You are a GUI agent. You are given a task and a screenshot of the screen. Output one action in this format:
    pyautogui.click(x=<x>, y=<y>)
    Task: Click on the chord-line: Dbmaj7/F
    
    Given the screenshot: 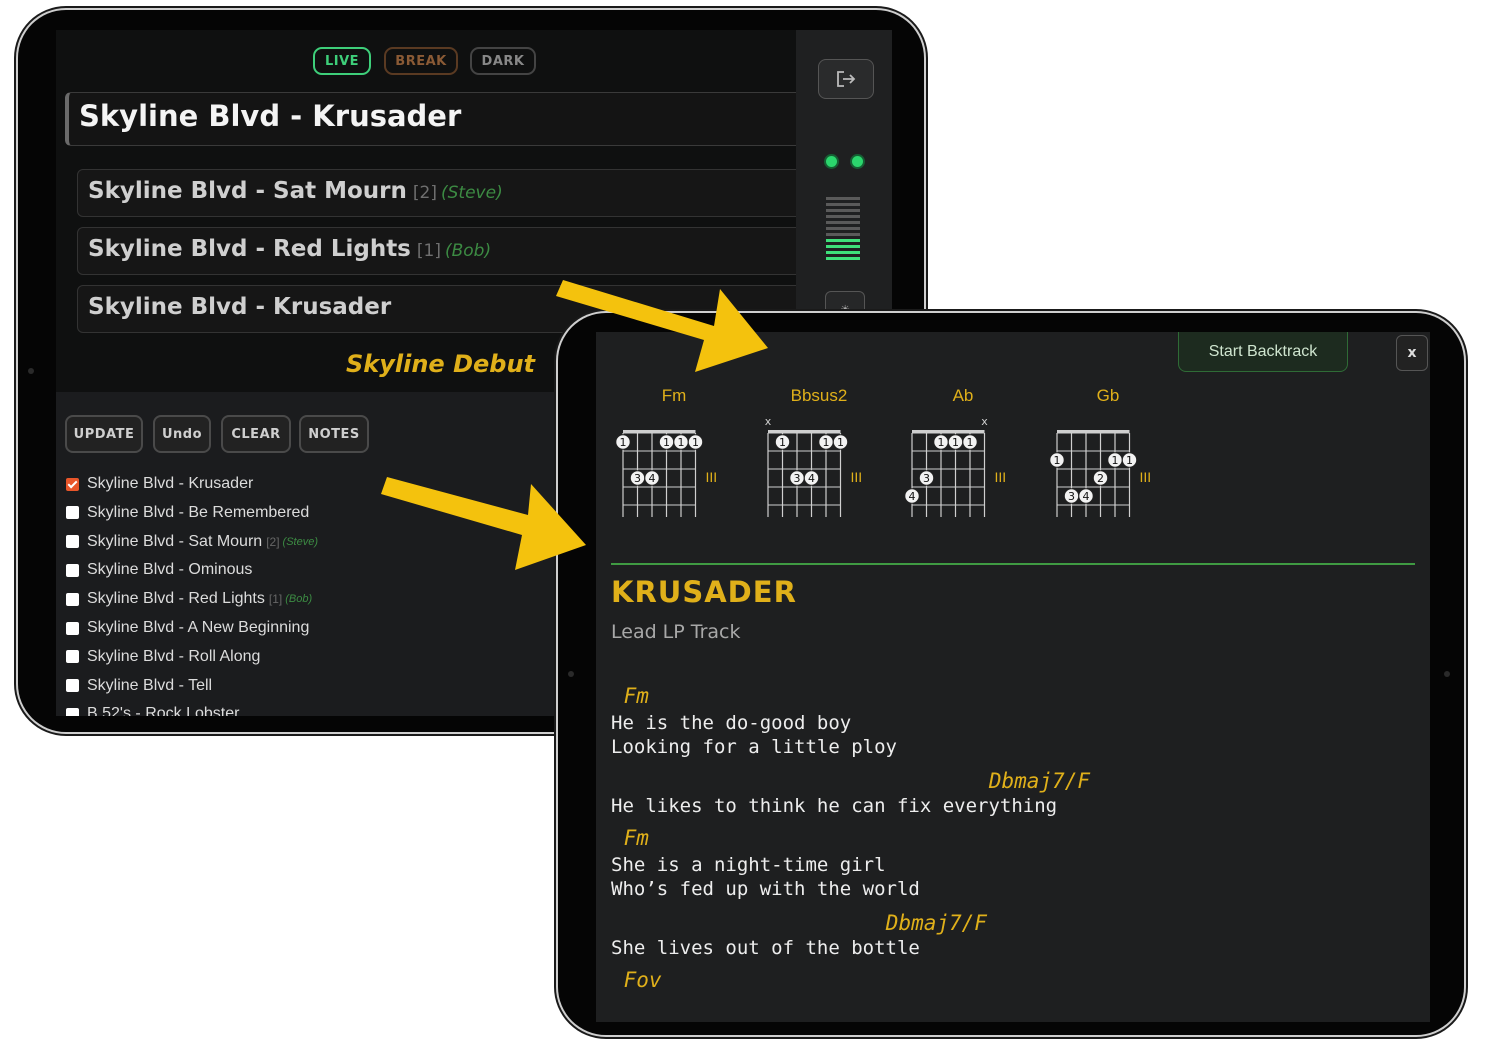 What is the action you would take?
    pyautogui.click(x=936, y=923)
    